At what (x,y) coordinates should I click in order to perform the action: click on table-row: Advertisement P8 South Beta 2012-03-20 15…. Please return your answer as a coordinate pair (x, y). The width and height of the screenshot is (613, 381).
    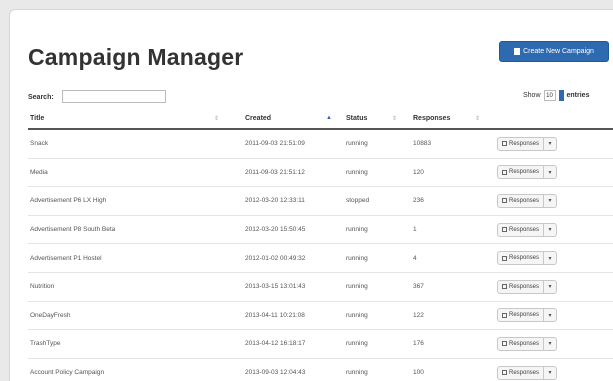
    Looking at the image, I should click on (320, 230).